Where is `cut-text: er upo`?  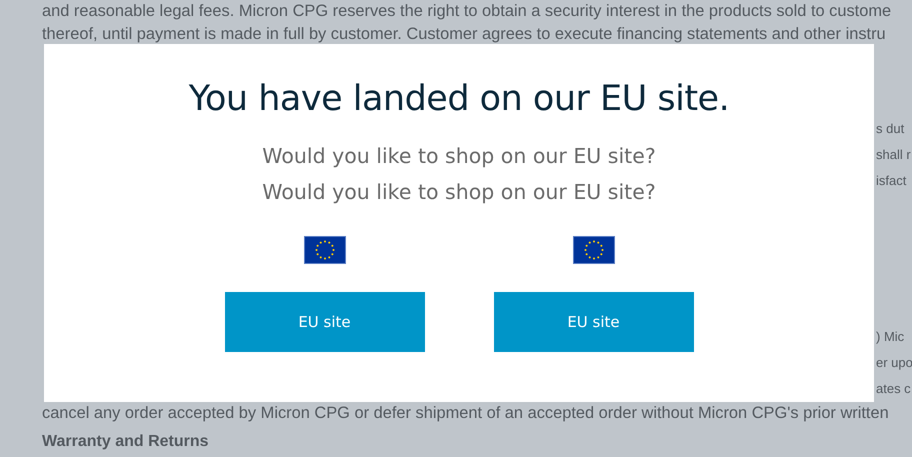 cut-text: er upo is located at coordinates (894, 362).